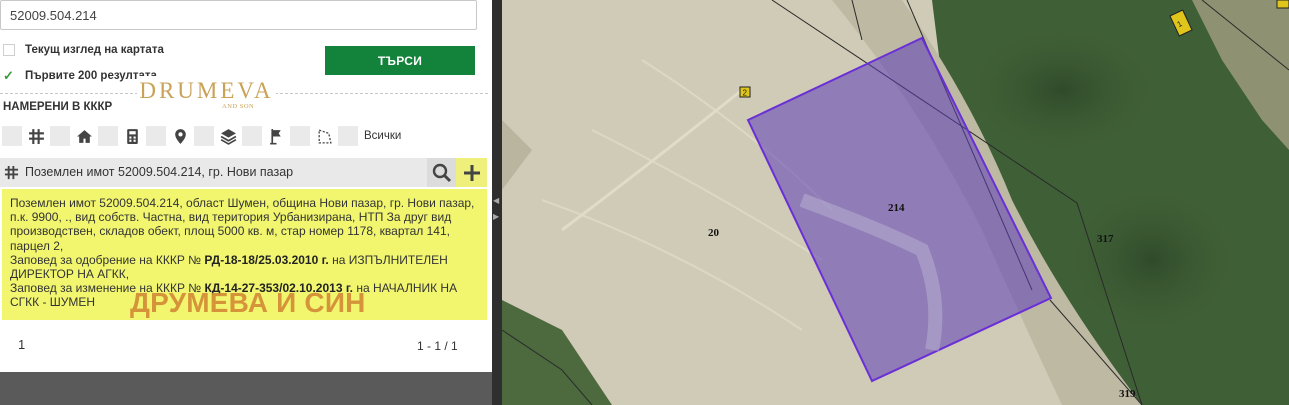  What do you see at coordinates (400, 60) in the screenshot?
I see `search-button: ТЪРСИ` at bounding box center [400, 60].